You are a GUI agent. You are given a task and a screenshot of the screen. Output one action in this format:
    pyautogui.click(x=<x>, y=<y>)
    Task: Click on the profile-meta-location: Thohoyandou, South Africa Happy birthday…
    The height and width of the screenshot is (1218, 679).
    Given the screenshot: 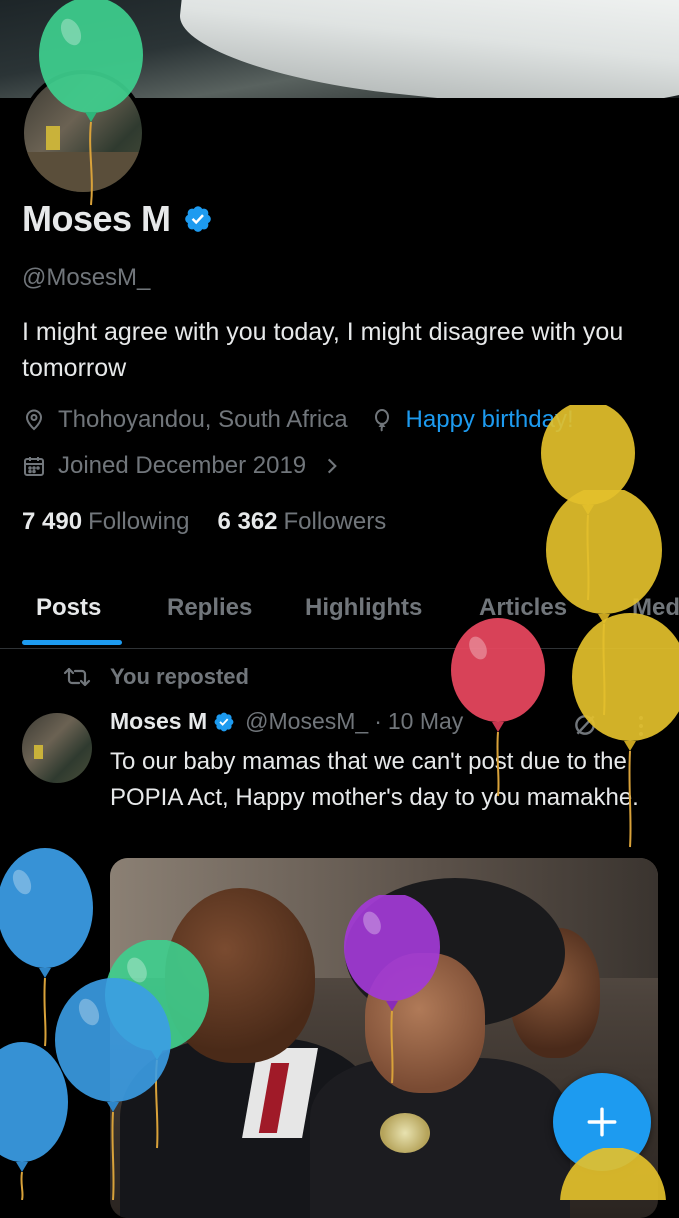 What is the action you would take?
    pyautogui.click(x=298, y=420)
    